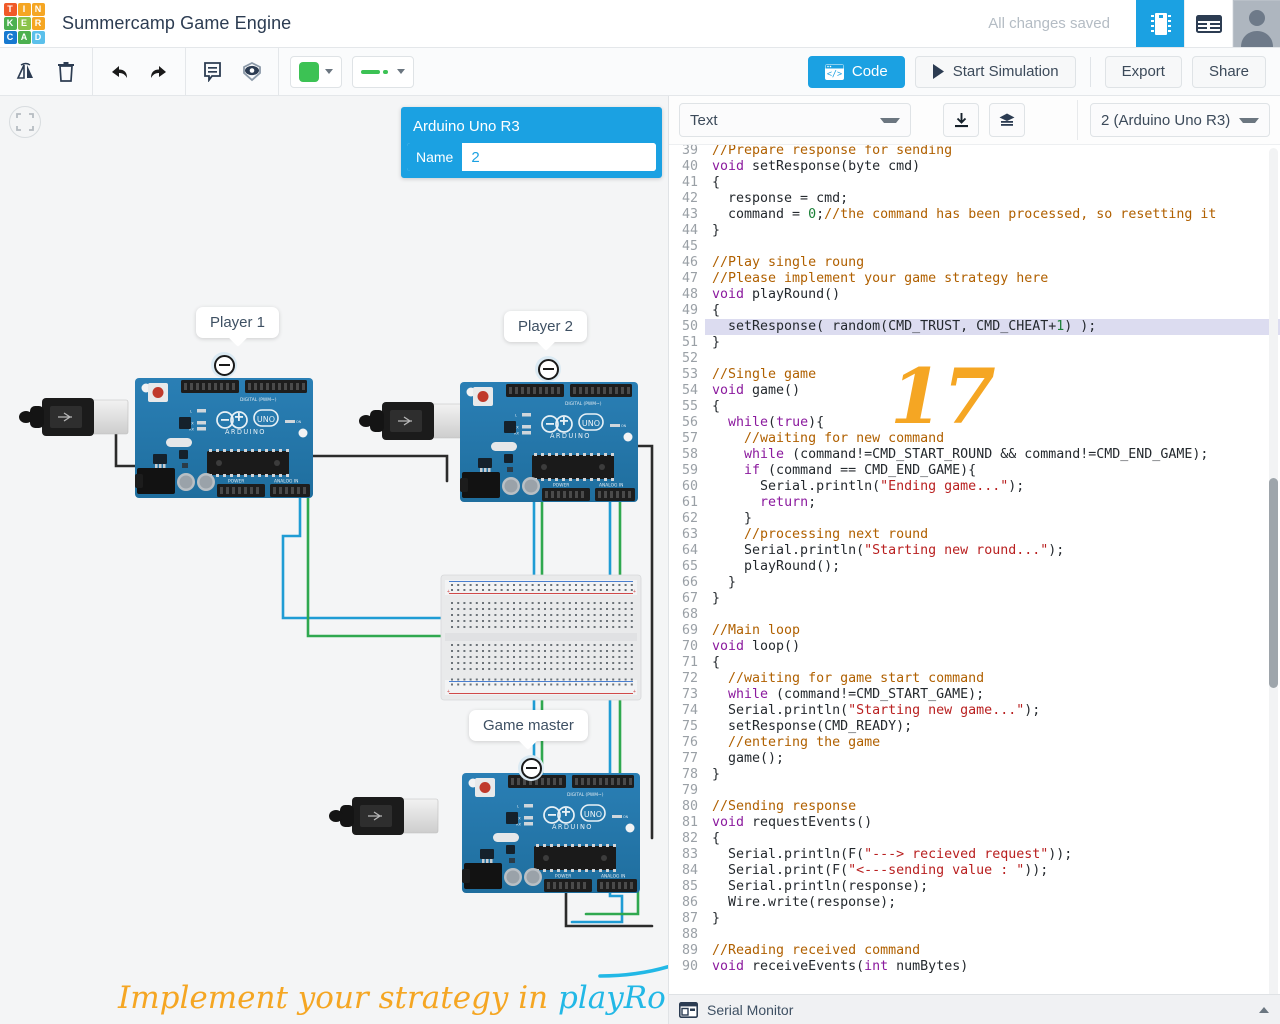  What do you see at coordinates (974, 231) in the screenshot?
I see `code-line: 44}` at bounding box center [974, 231].